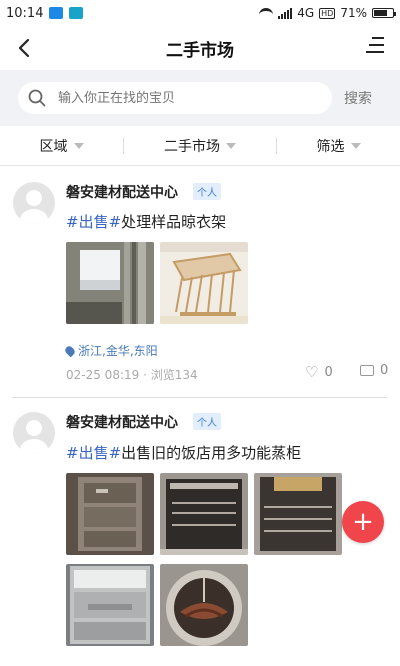  What do you see at coordinates (375, 47) in the screenshot?
I see `menu-icon` at bounding box center [375, 47].